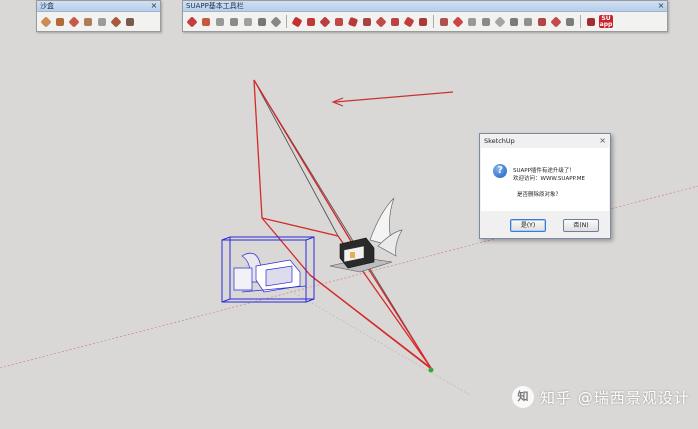 This screenshot has height=429, width=698. What do you see at coordinates (353, 22) in the screenshot?
I see `offset-line-icon` at bounding box center [353, 22].